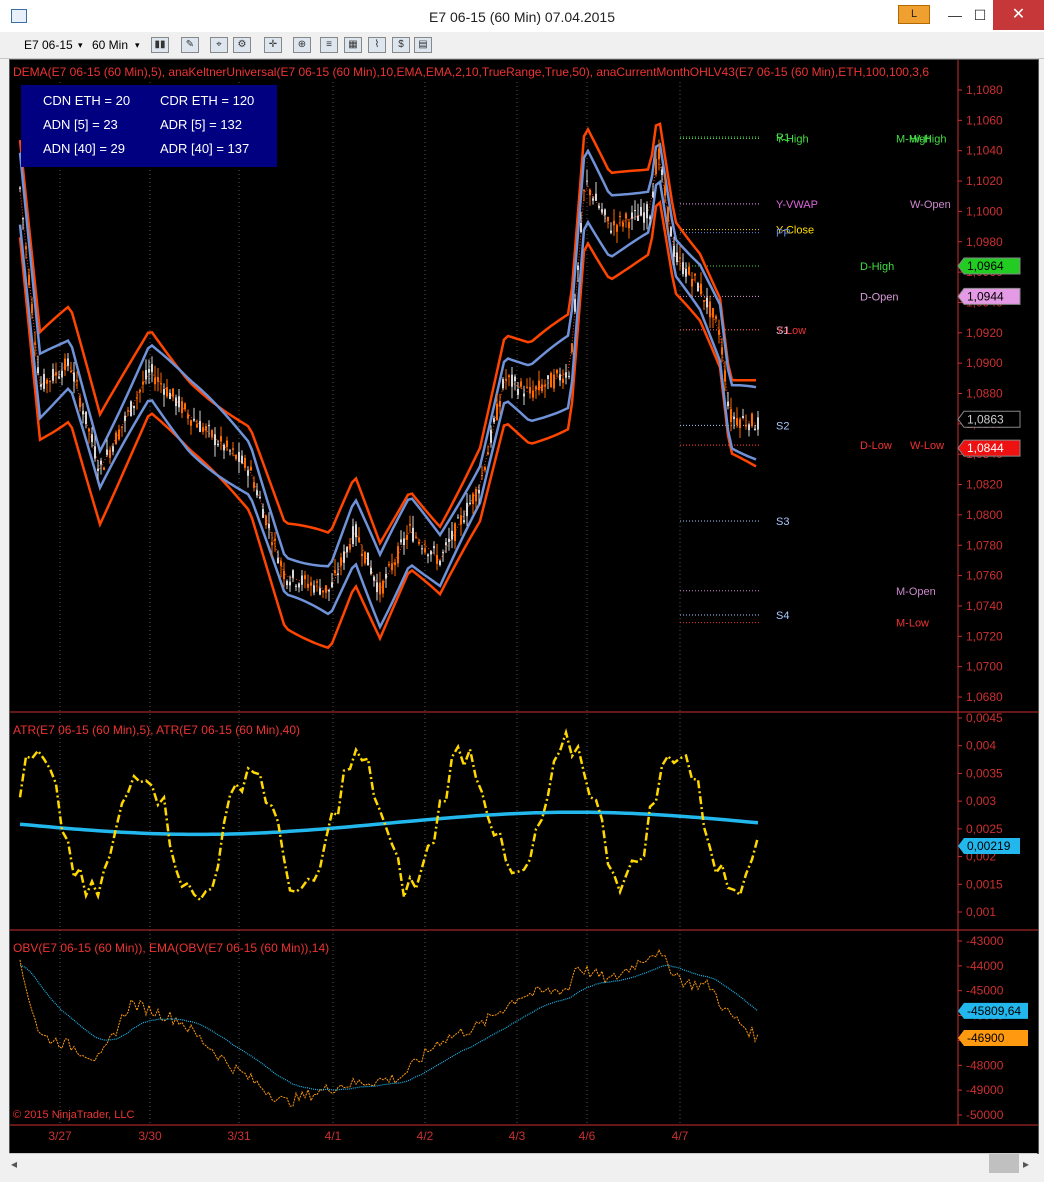  I want to click on zoom-icon: ⊕, so click(302, 45).